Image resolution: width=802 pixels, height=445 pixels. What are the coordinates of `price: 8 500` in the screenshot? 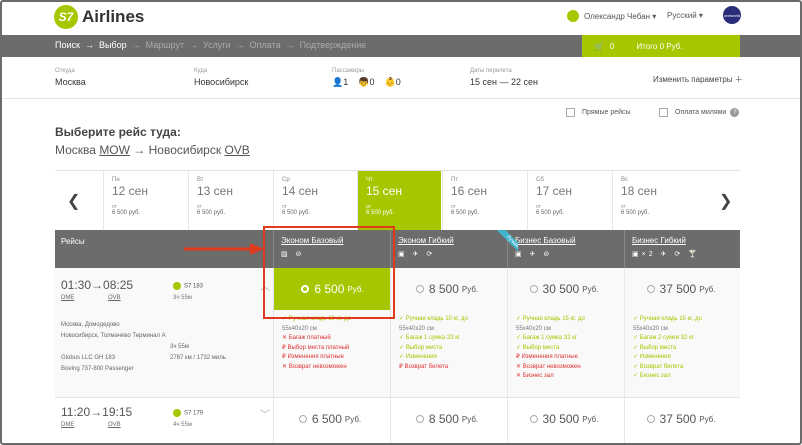 It's located at (443, 289).